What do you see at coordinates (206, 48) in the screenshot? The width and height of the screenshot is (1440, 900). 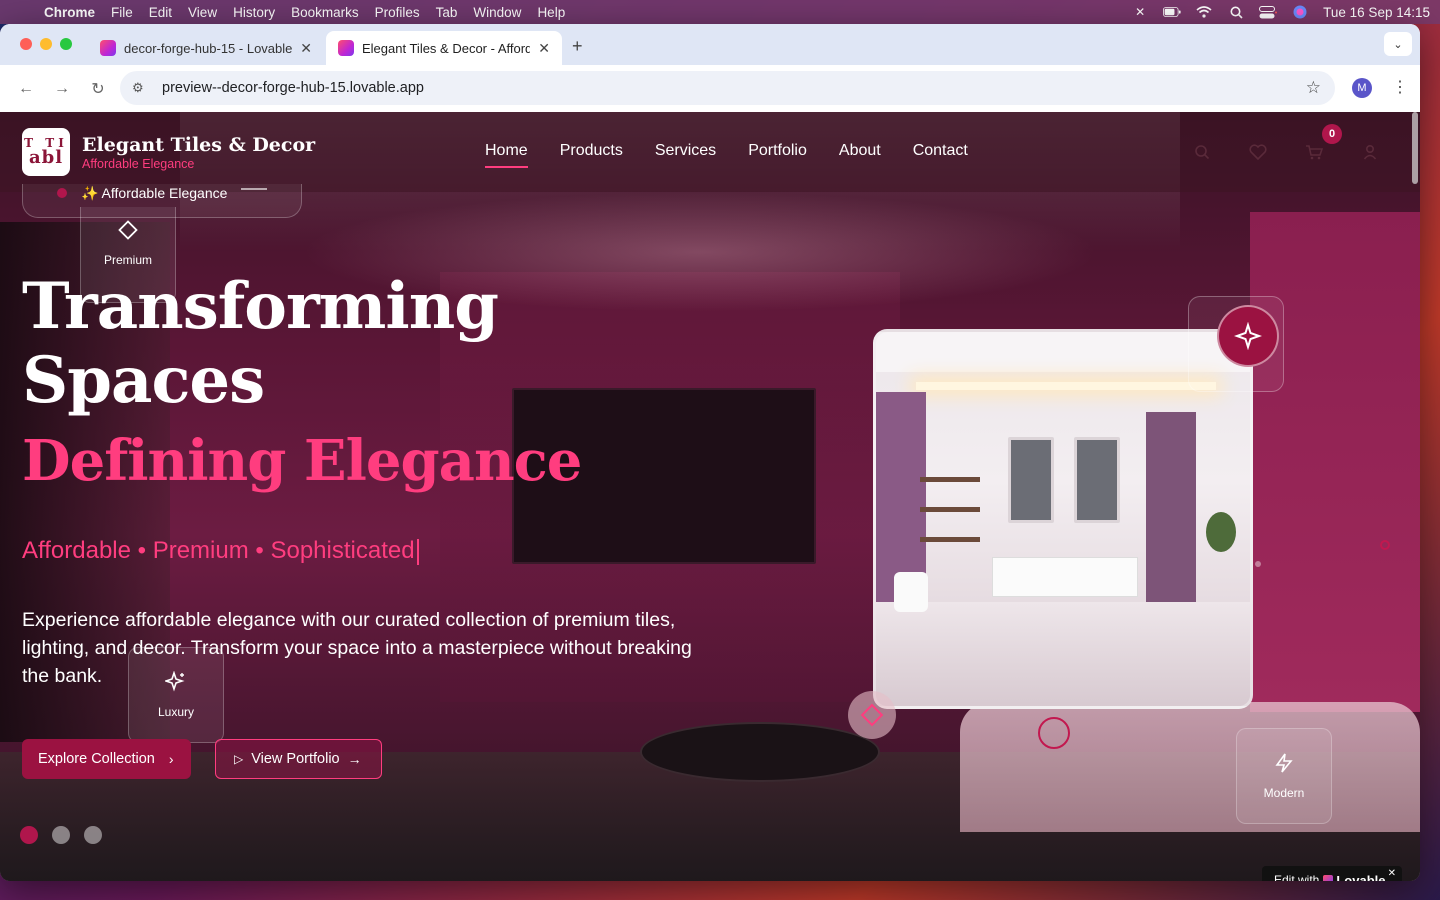 I see `tab-lovable-editor: decor-forge-hub-15 - Lovable ✕` at bounding box center [206, 48].